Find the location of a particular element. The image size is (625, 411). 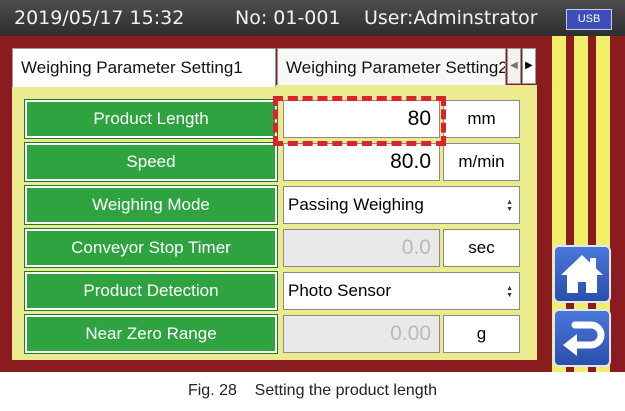

user-text: User:Adminstrator is located at coordinates (451, 18).